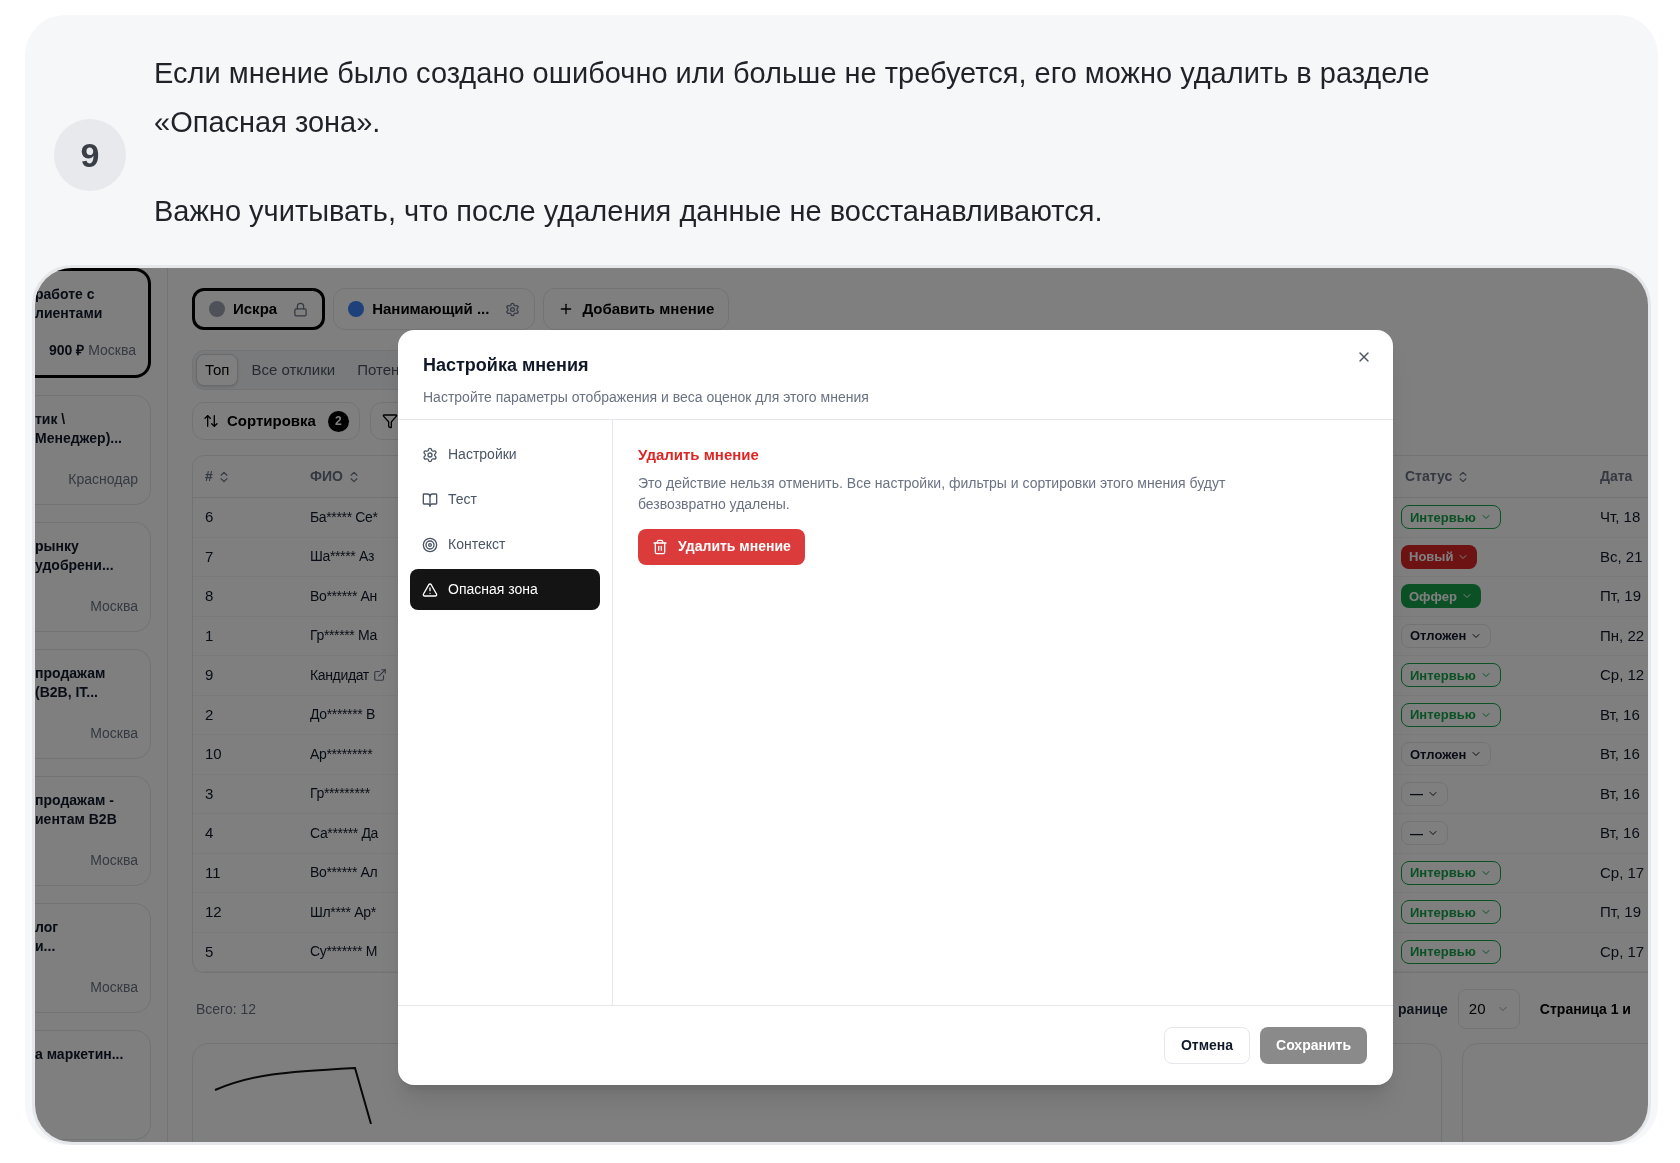 Image resolution: width=1680 pixels, height=1163 pixels. I want to click on page-indicator: Страница 1 и, so click(1585, 1009).